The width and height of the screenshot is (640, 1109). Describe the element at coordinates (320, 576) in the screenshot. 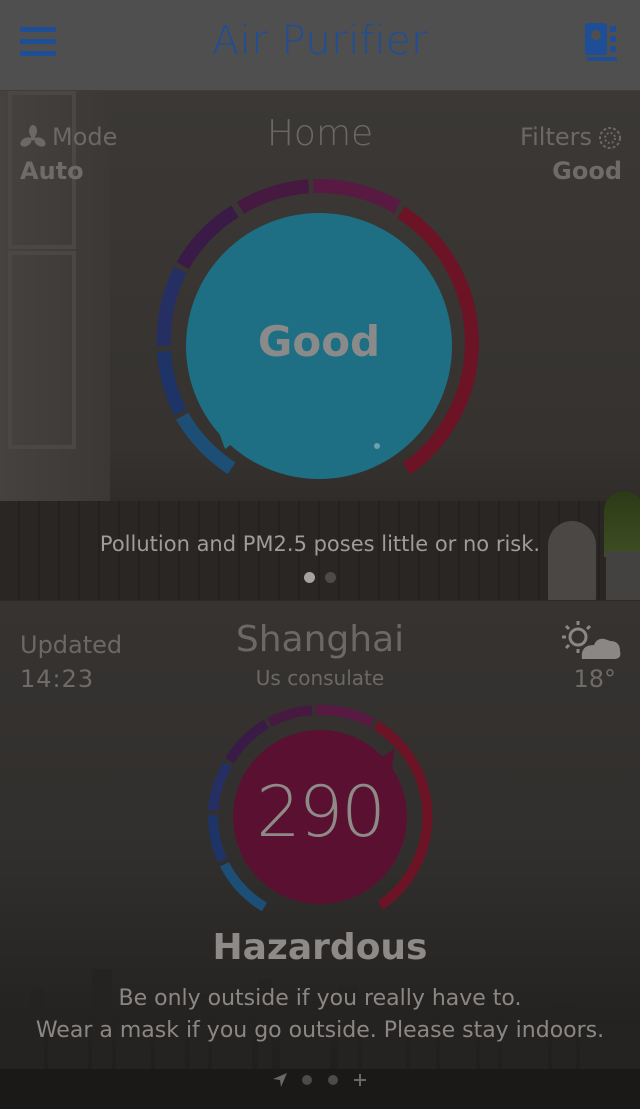

I see `home-page-indicator` at that location.